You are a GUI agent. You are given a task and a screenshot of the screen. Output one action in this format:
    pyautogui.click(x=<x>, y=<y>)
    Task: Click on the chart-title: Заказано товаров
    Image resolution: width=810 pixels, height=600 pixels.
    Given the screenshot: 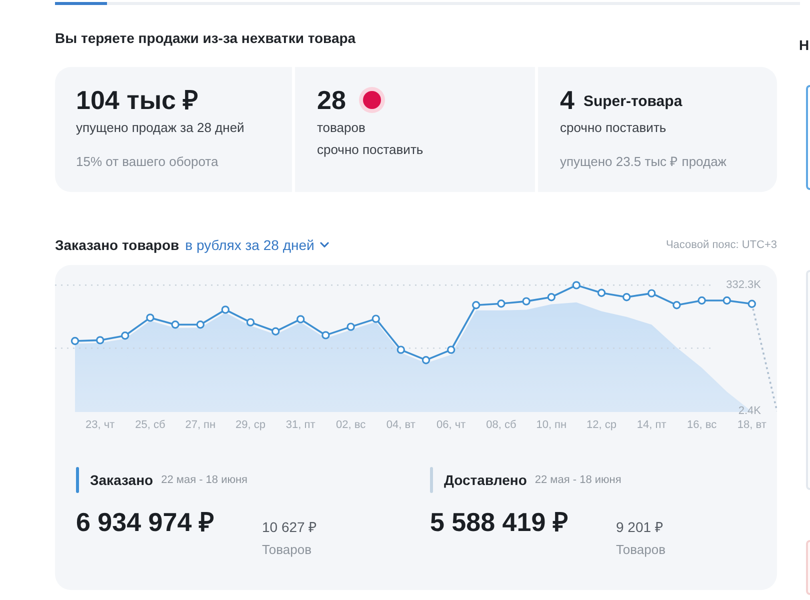 What is the action you would take?
    pyautogui.click(x=117, y=245)
    